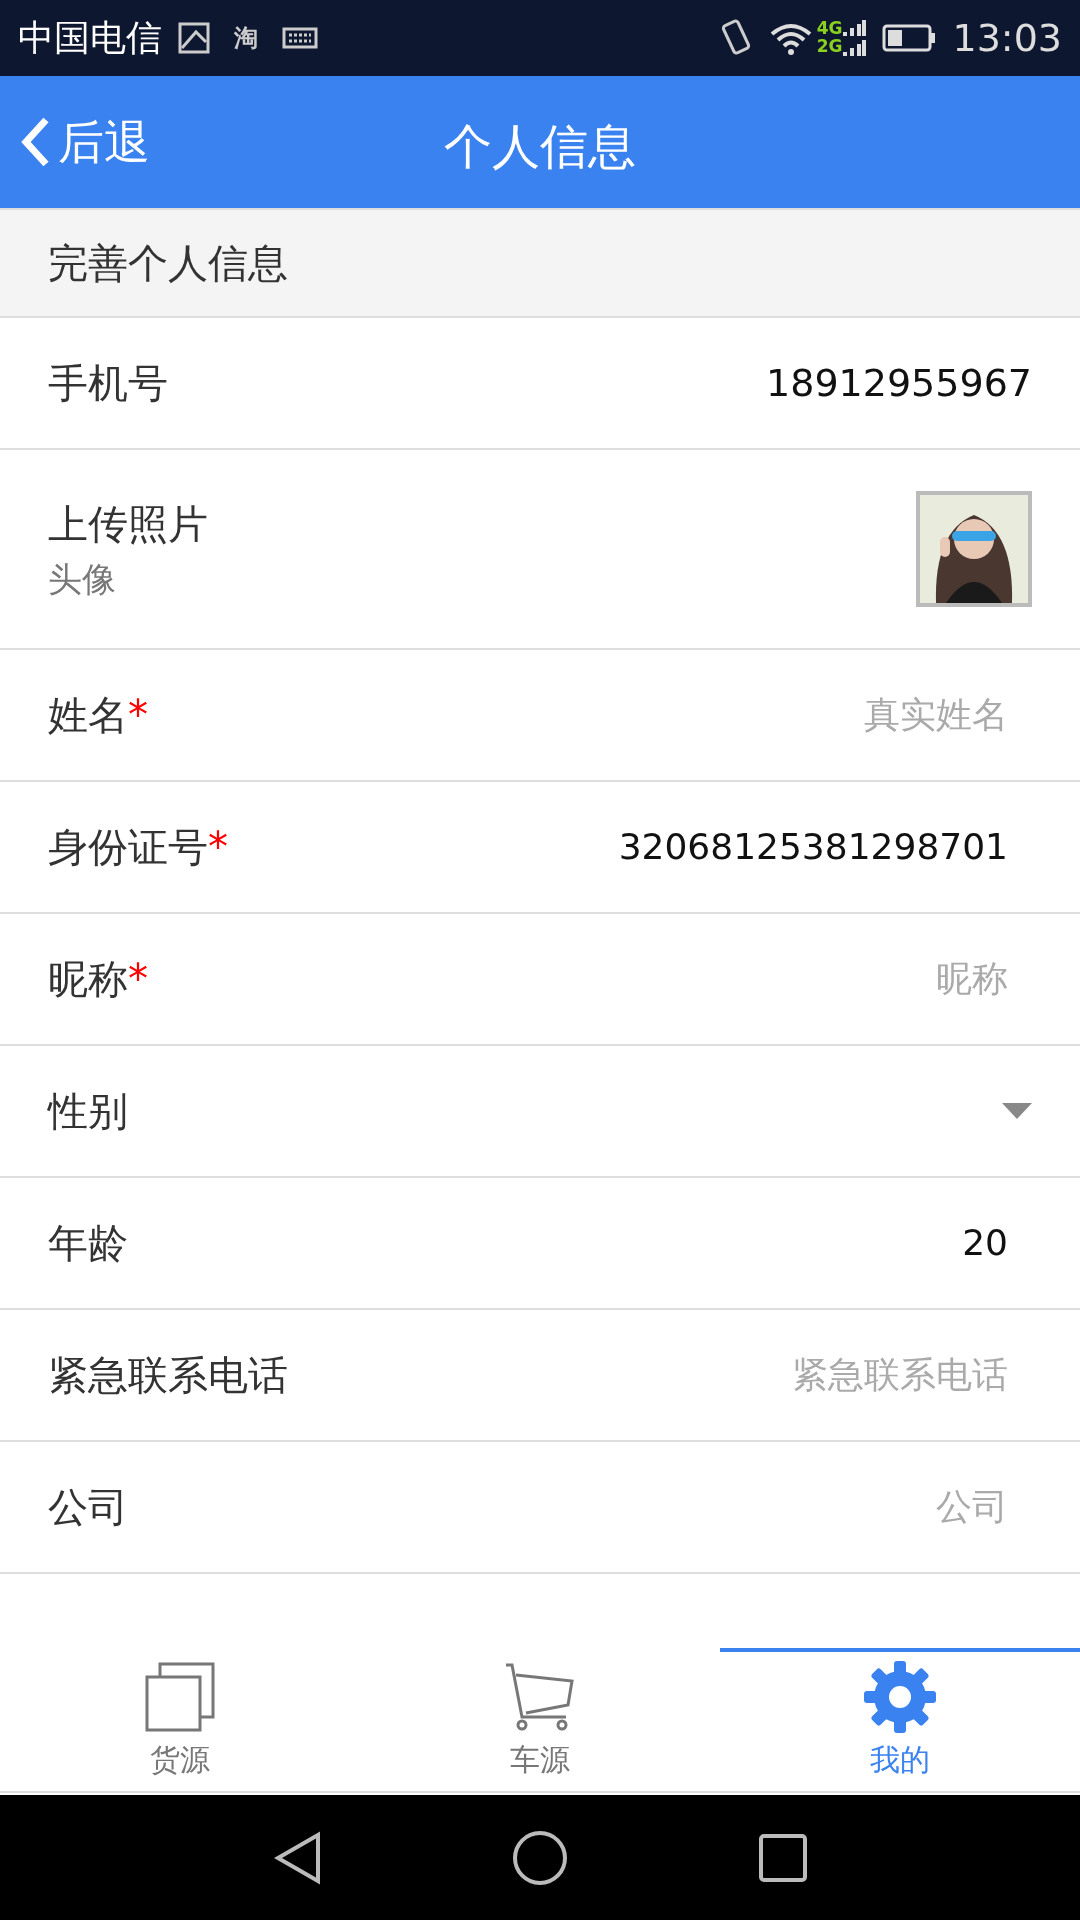 Image resolution: width=1080 pixels, height=1920 pixels. What do you see at coordinates (900, 1697) in the screenshot?
I see `settings-icon` at bounding box center [900, 1697].